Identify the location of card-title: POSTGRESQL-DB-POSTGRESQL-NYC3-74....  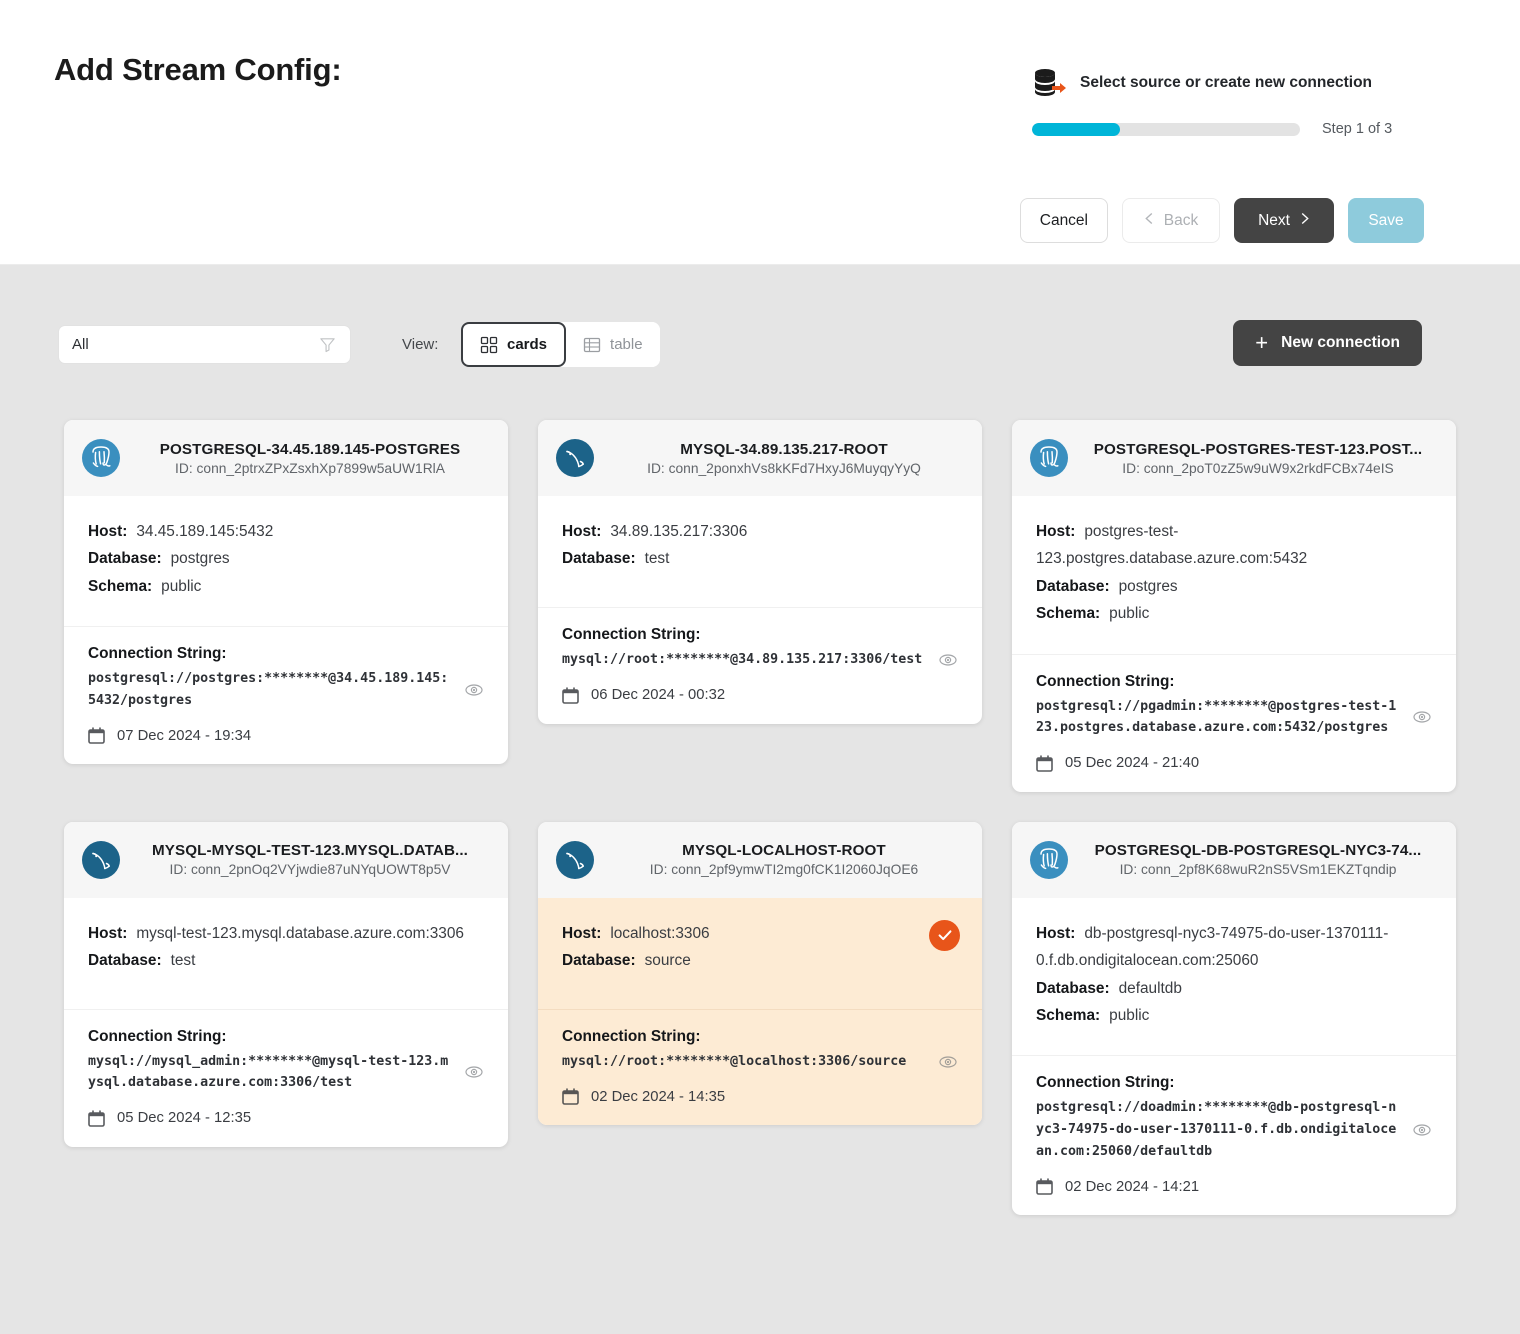
(1258, 851).